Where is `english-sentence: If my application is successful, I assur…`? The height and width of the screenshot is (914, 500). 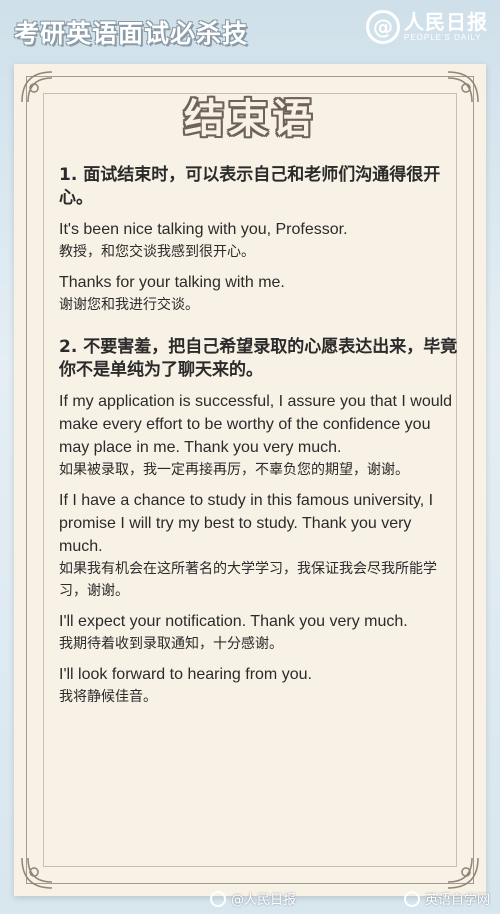
english-sentence: If my application is successful, I assur… is located at coordinates (256, 424).